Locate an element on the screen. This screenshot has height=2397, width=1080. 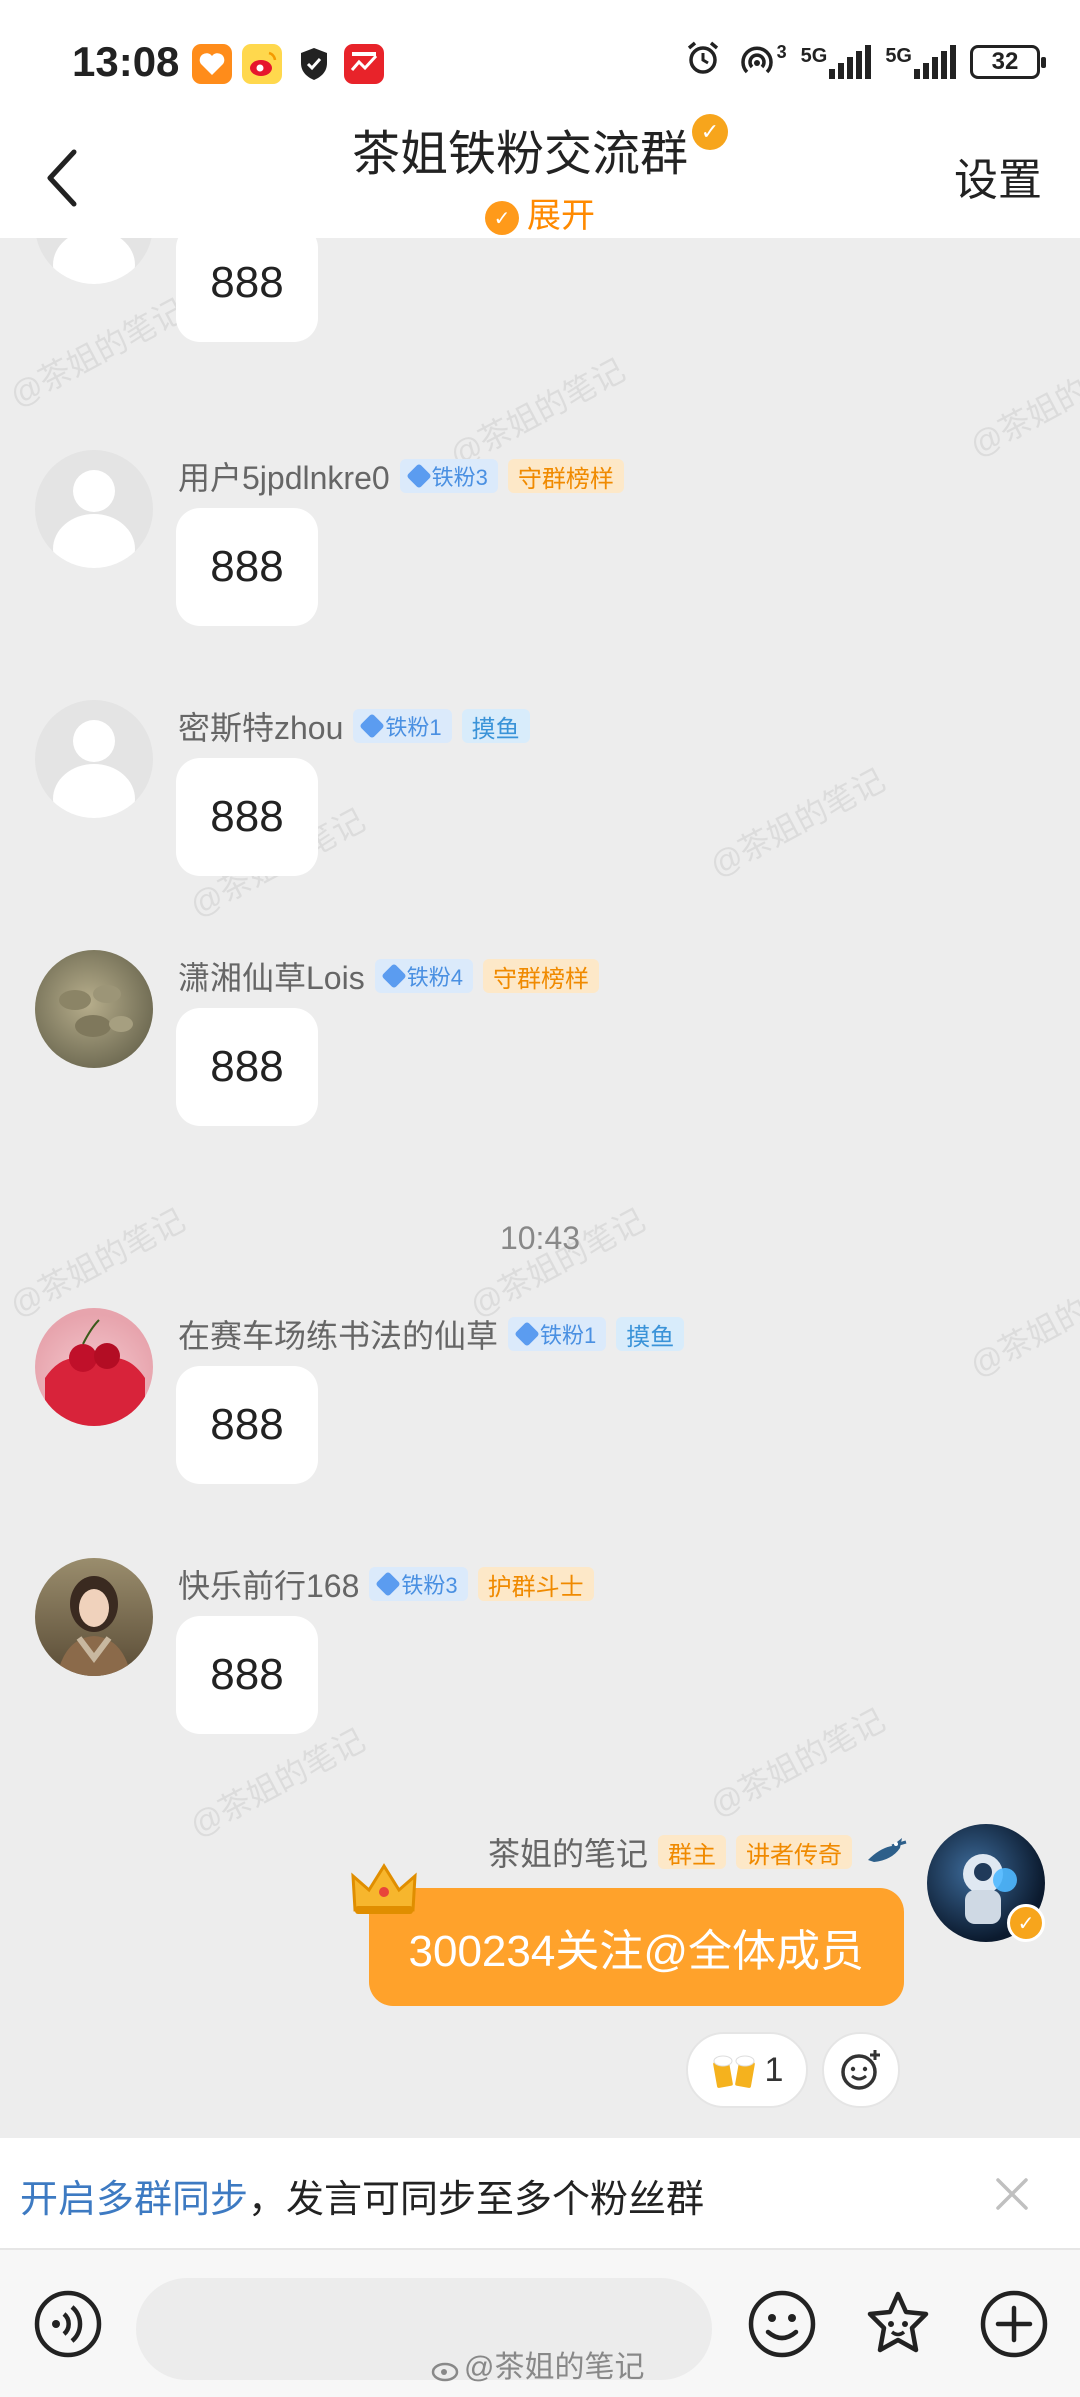
more-button is located at coordinates (1014, 2324).